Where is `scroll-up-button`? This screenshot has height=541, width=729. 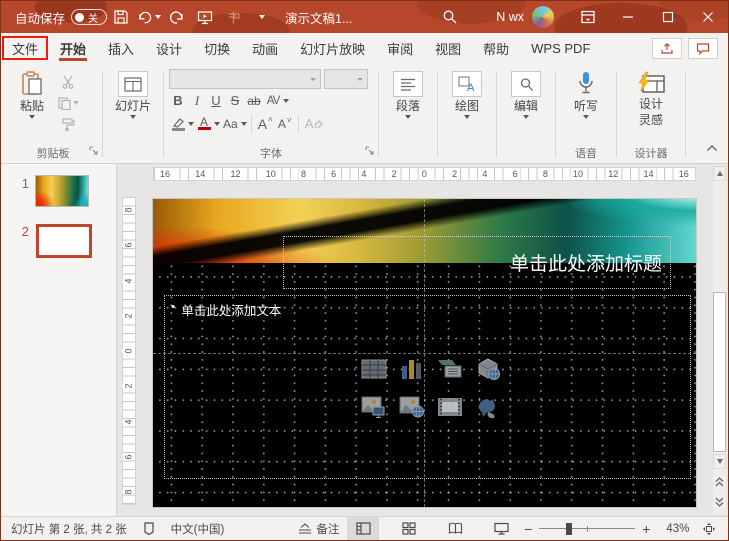 scroll-up-button is located at coordinates (719, 173).